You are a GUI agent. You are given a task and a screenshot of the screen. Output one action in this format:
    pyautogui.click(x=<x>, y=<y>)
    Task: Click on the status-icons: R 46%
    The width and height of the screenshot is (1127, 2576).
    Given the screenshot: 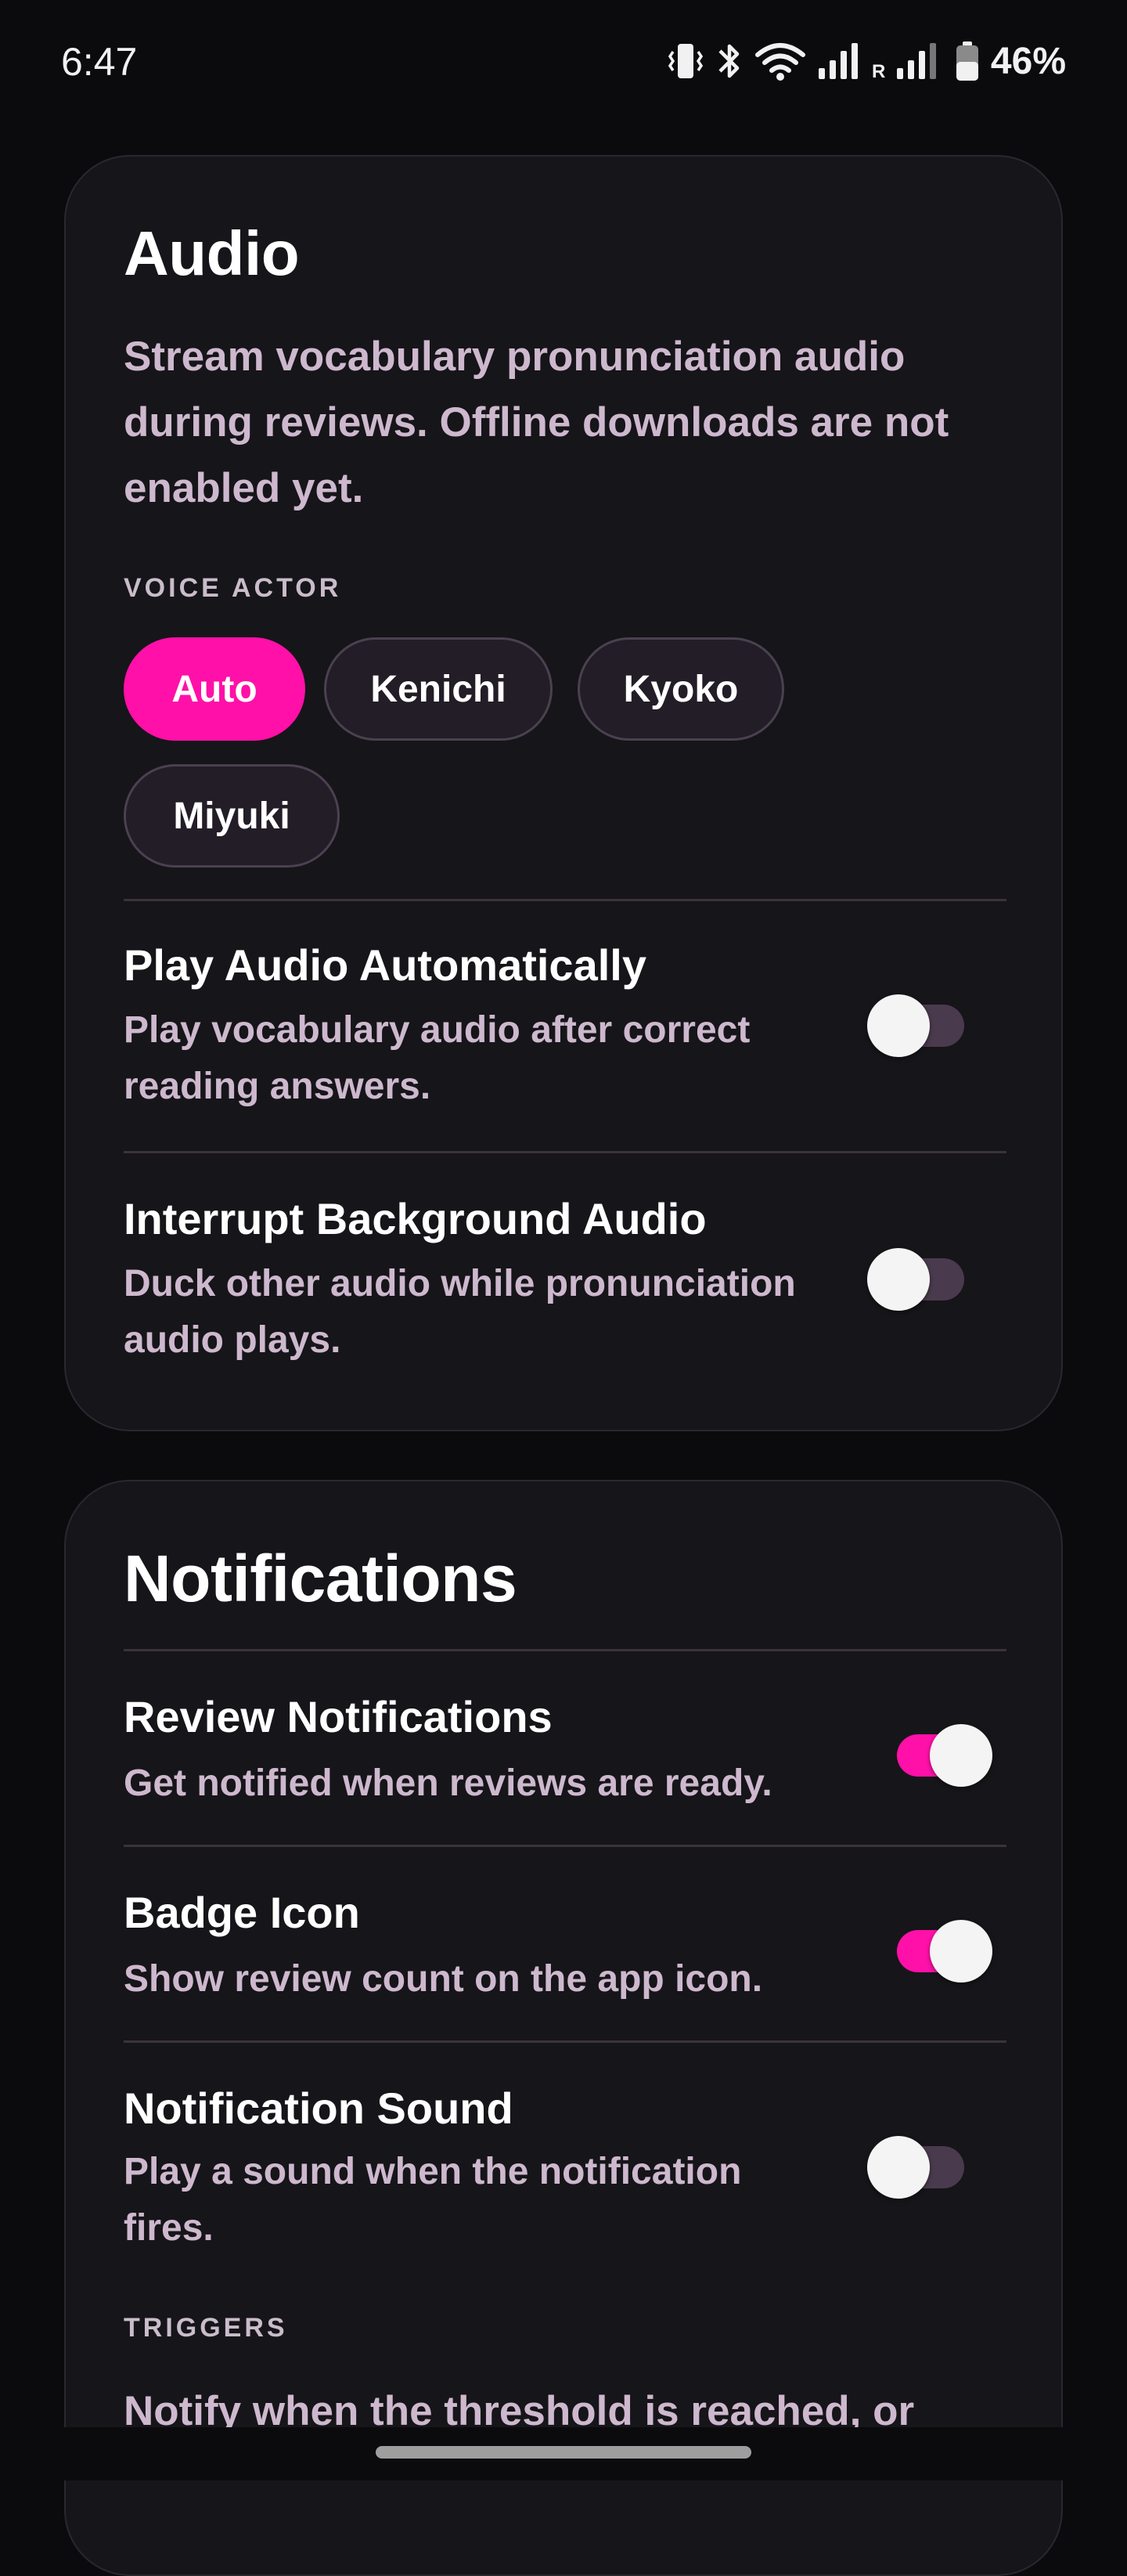 What is the action you would take?
    pyautogui.click(x=867, y=61)
    